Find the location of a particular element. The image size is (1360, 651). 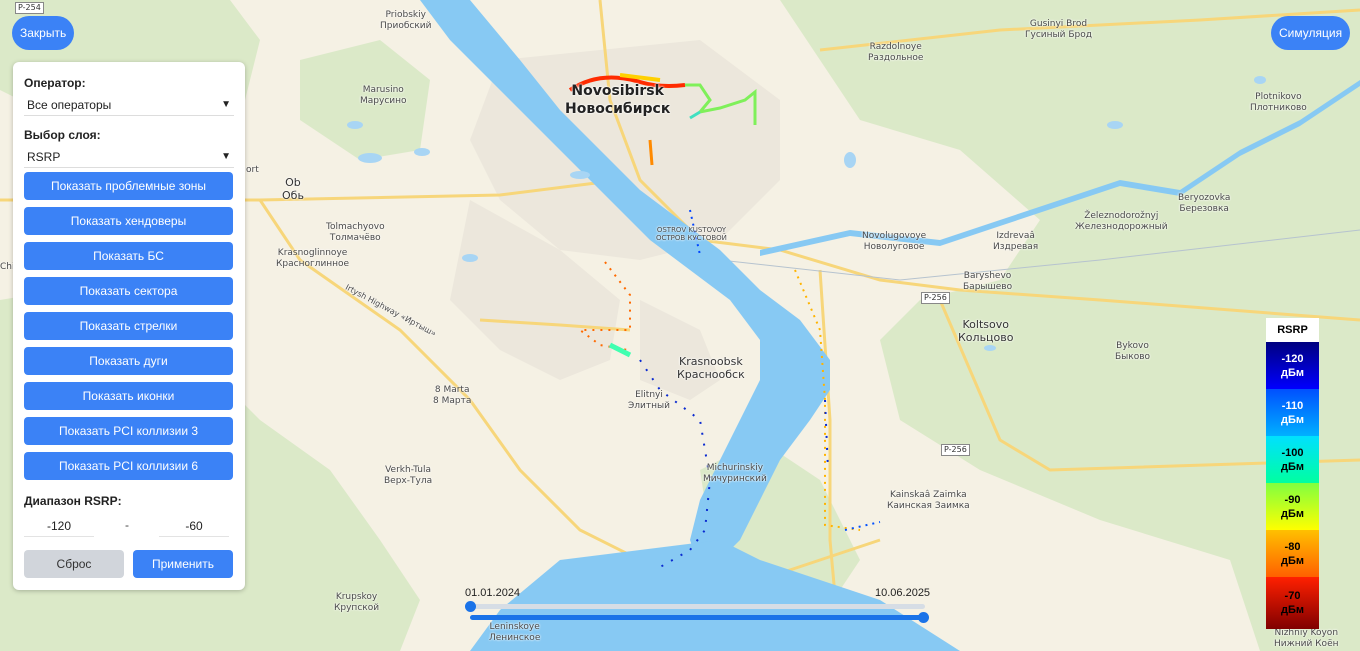

apply-button: Применить is located at coordinates (183, 564).